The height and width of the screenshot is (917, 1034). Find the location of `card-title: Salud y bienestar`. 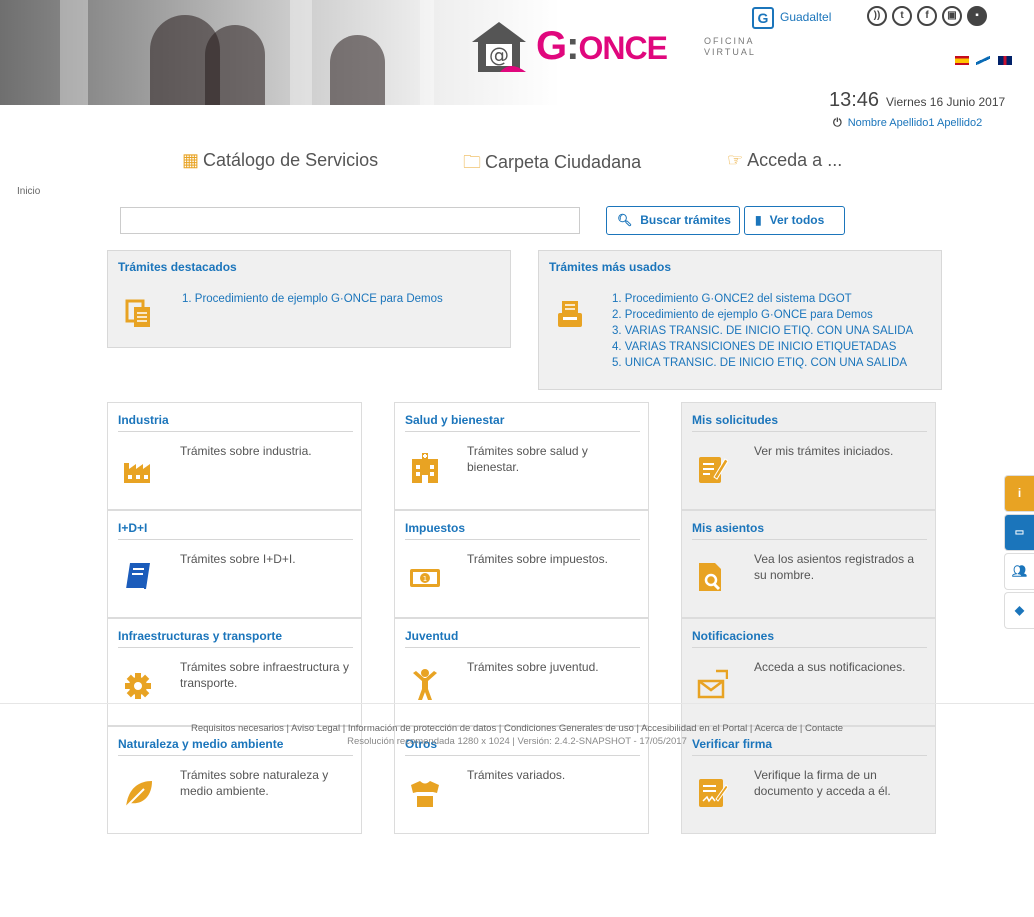

card-title: Salud y bienestar is located at coordinates (455, 420).